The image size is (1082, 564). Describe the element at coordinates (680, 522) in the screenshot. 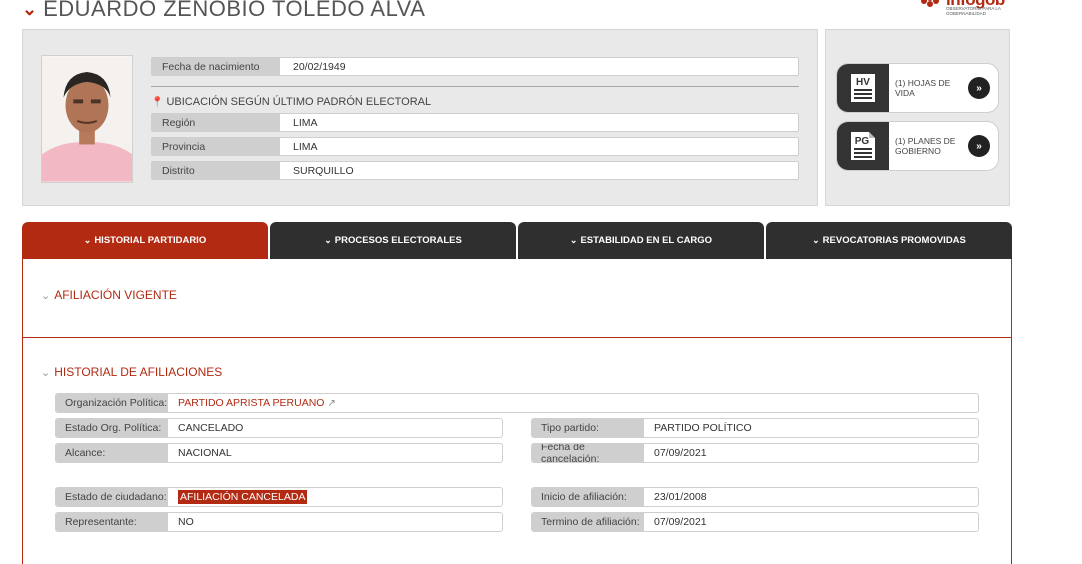

I see `termino-afiliacion-value: 07/09/2021` at that location.